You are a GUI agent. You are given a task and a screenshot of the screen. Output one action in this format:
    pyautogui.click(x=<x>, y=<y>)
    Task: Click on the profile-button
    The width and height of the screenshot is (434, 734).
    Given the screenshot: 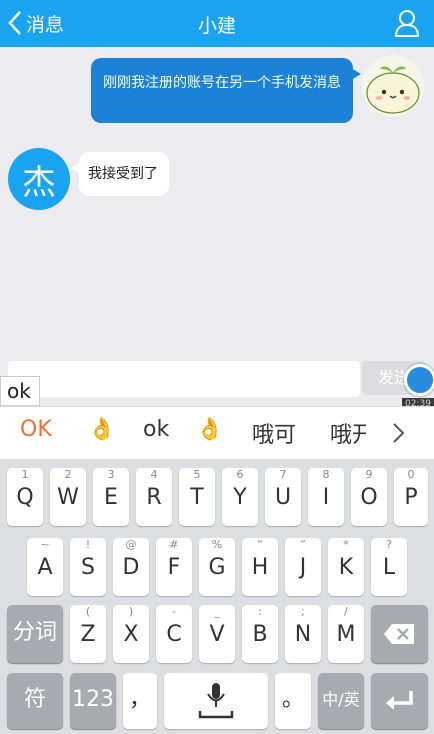 What is the action you would take?
    pyautogui.click(x=407, y=25)
    